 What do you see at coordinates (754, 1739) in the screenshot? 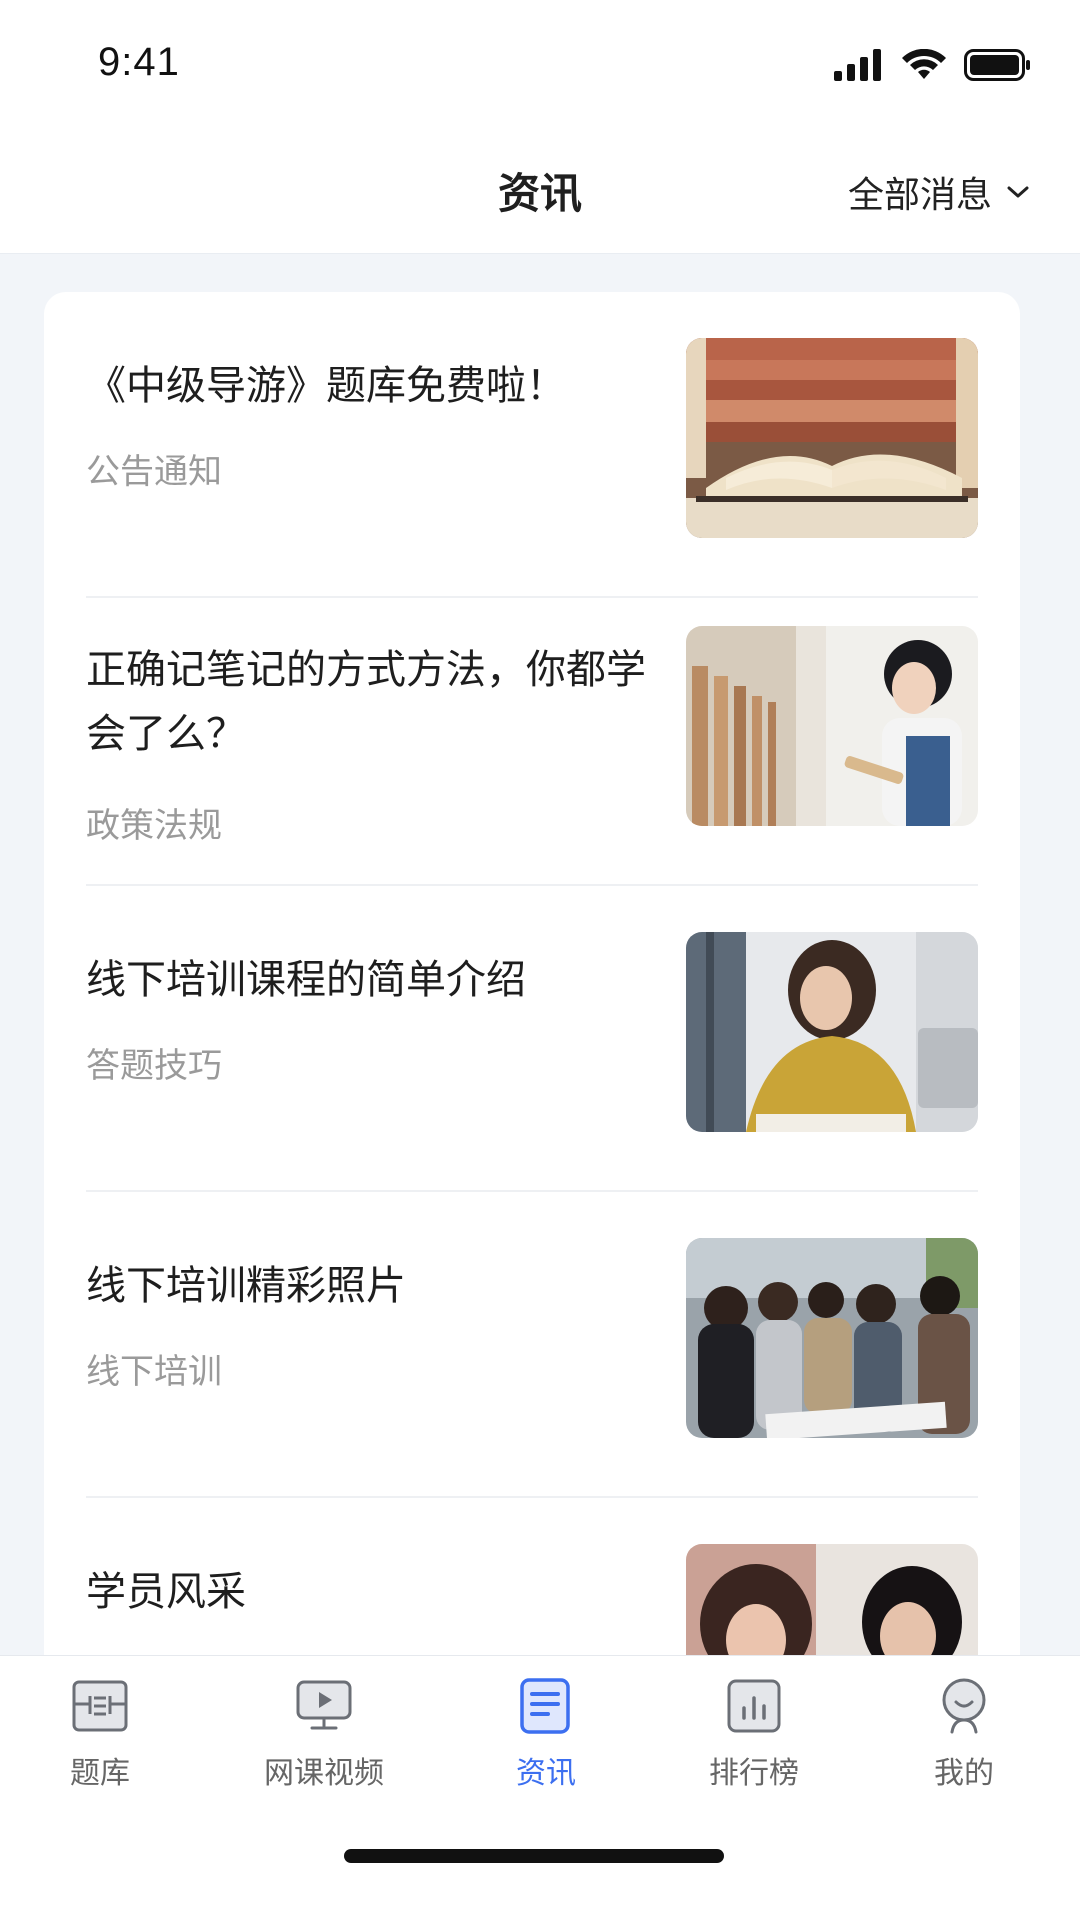
I see `tab-ranking: 排行榜` at bounding box center [754, 1739].